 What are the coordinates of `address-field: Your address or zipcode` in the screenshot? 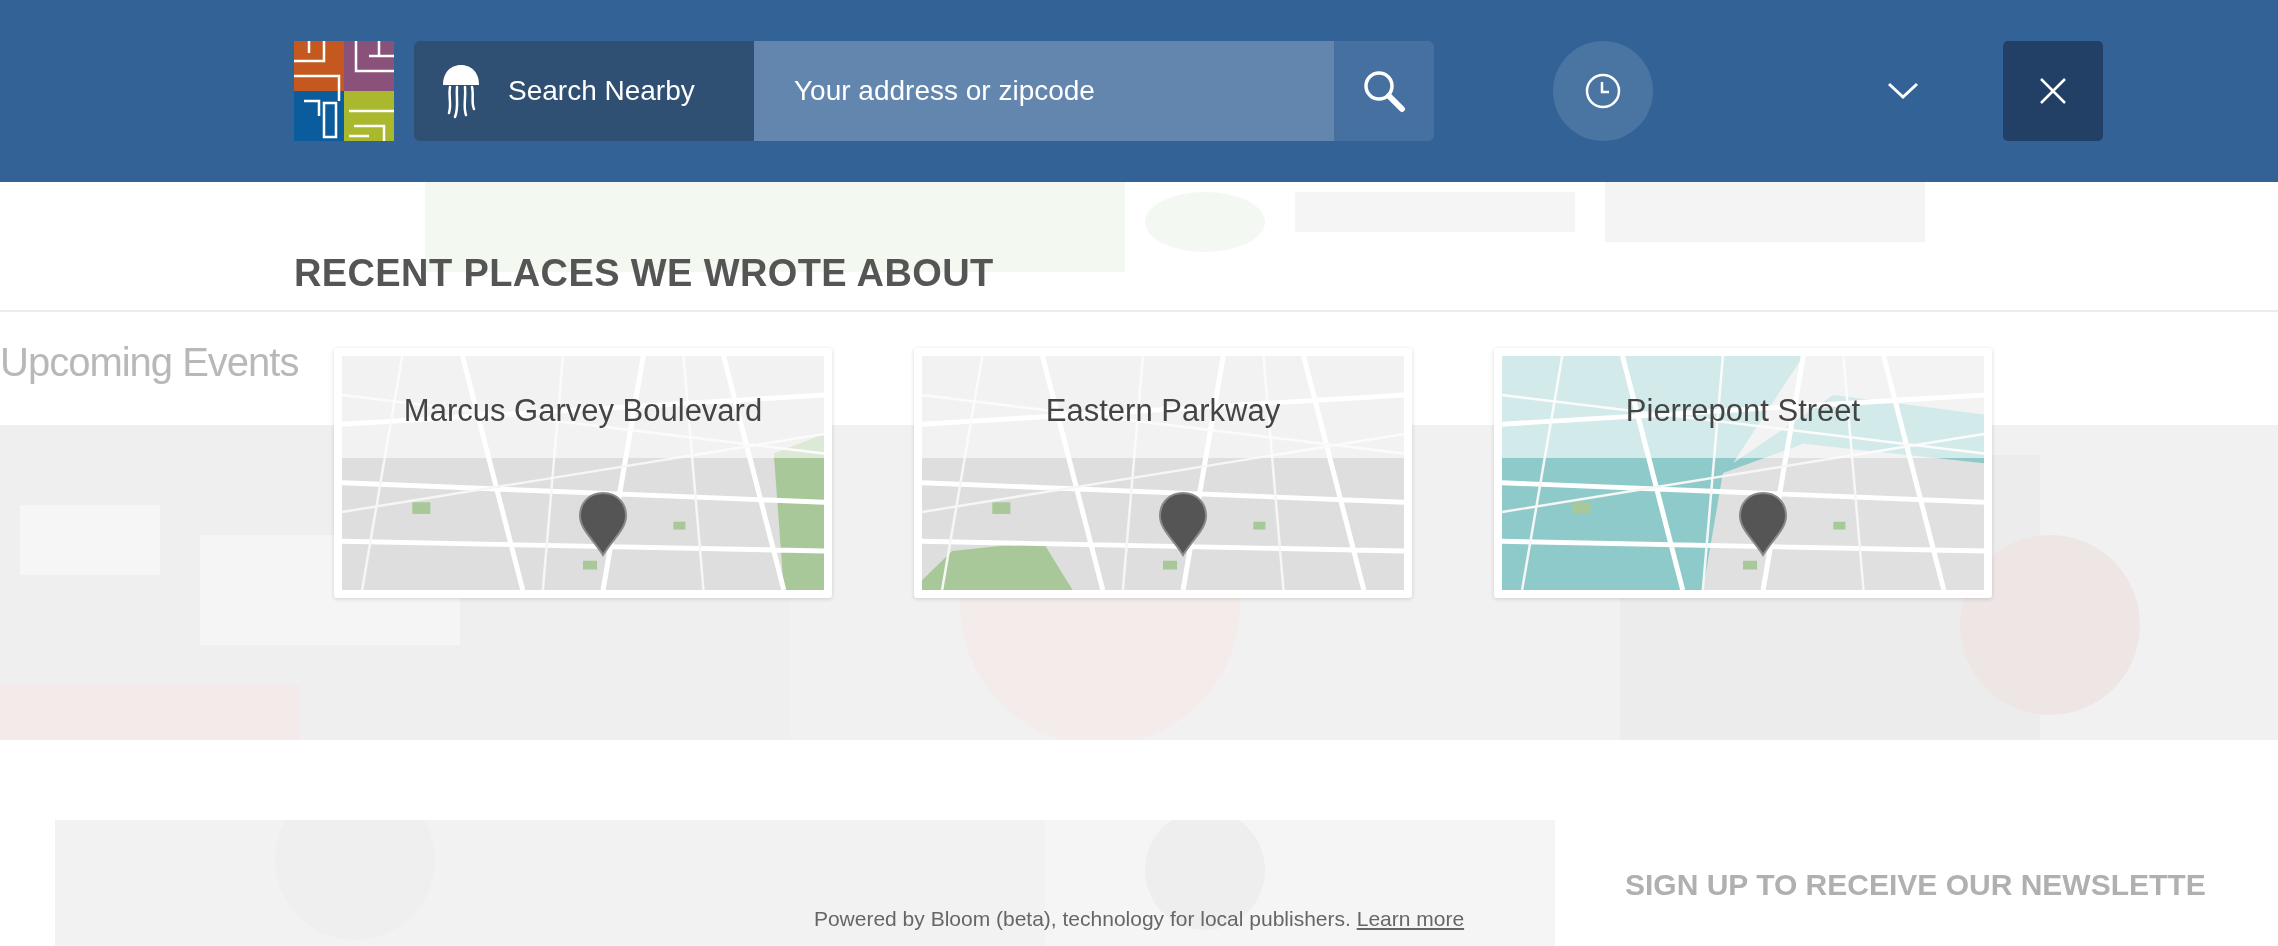 It's located at (1044, 91).